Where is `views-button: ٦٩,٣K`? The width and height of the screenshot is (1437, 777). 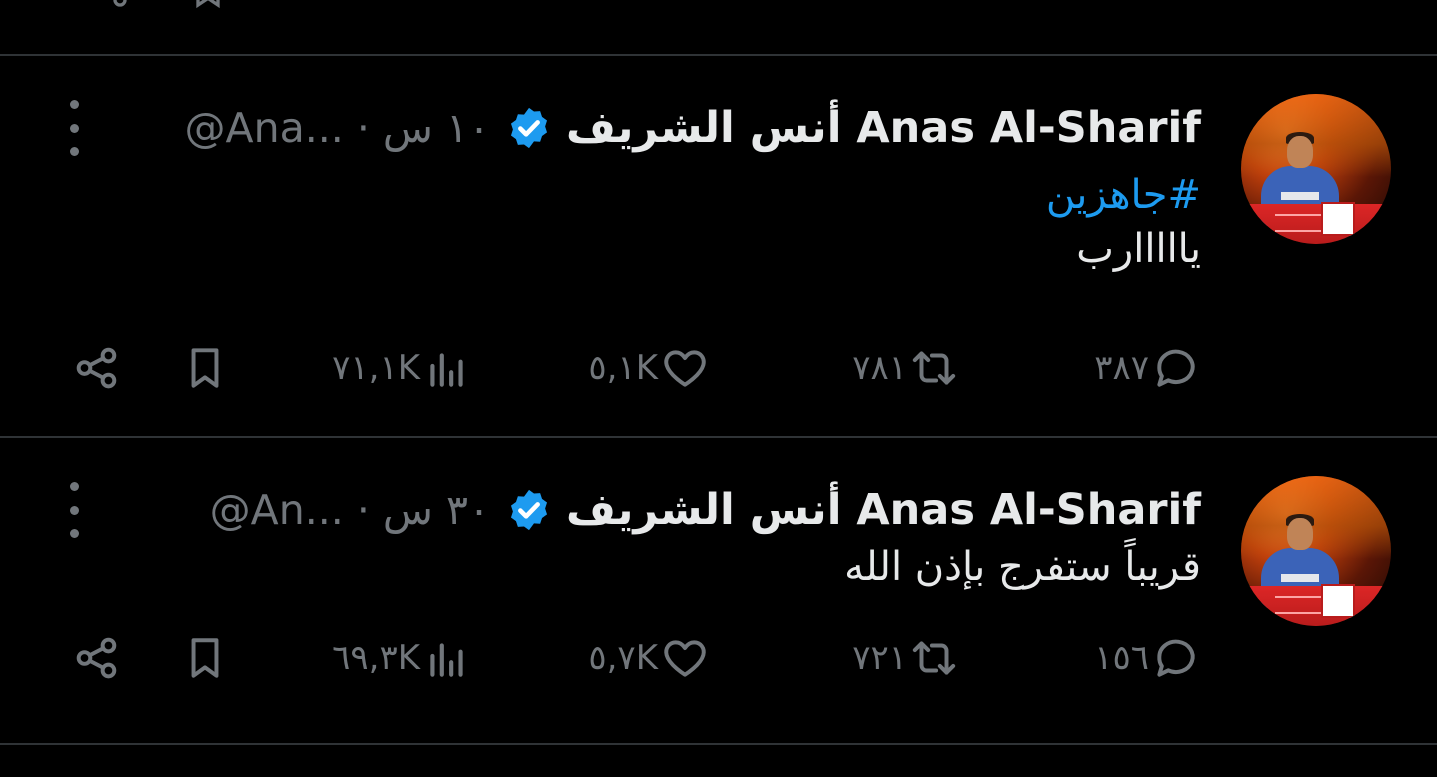
views-button: ٦٩,٣K is located at coordinates (402, 658).